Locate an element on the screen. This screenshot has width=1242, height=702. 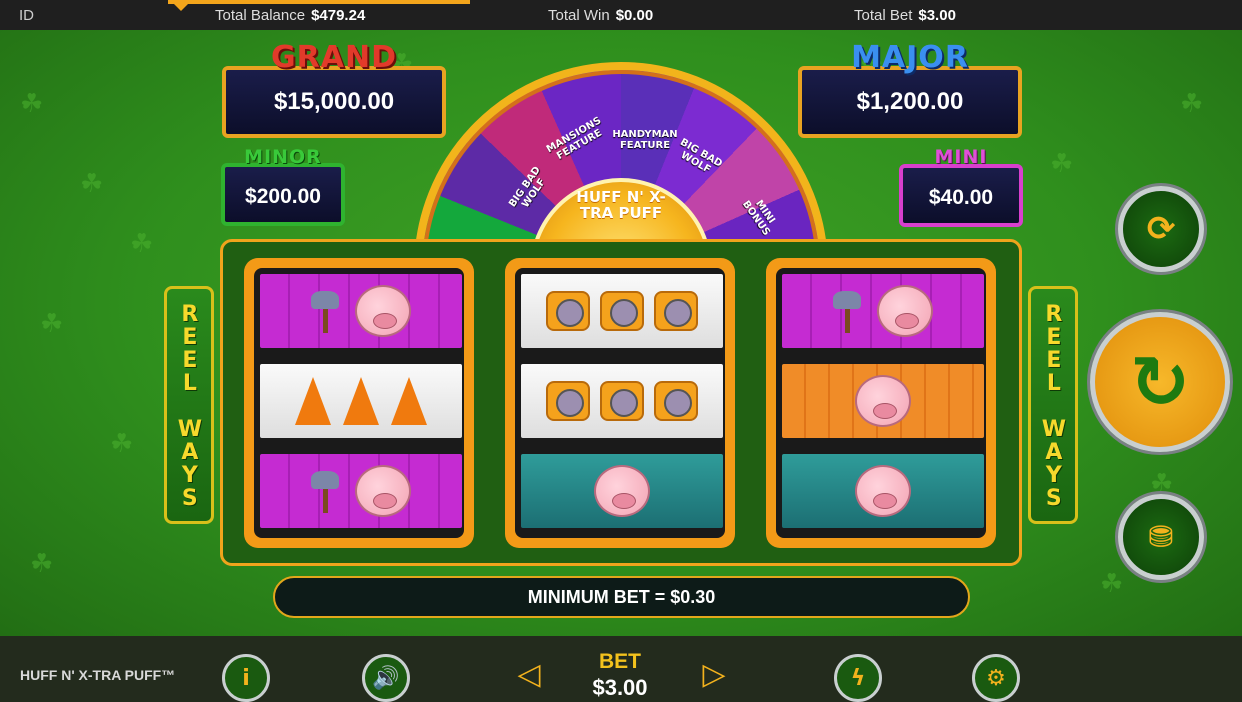
speaker-icon: 🔊 is located at coordinates (386, 678).